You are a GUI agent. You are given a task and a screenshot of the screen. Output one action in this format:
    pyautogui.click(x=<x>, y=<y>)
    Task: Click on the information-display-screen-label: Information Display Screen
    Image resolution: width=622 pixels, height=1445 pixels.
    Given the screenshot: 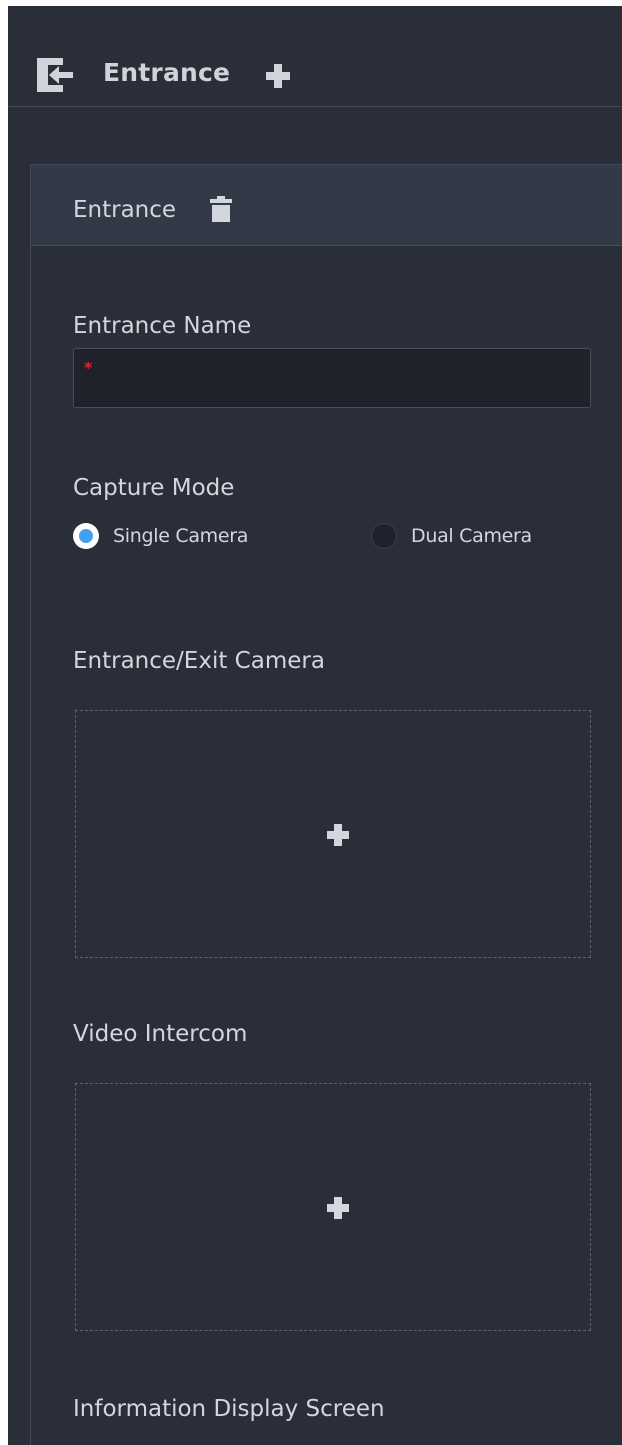 What is the action you would take?
    pyautogui.click(x=229, y=1409)
    